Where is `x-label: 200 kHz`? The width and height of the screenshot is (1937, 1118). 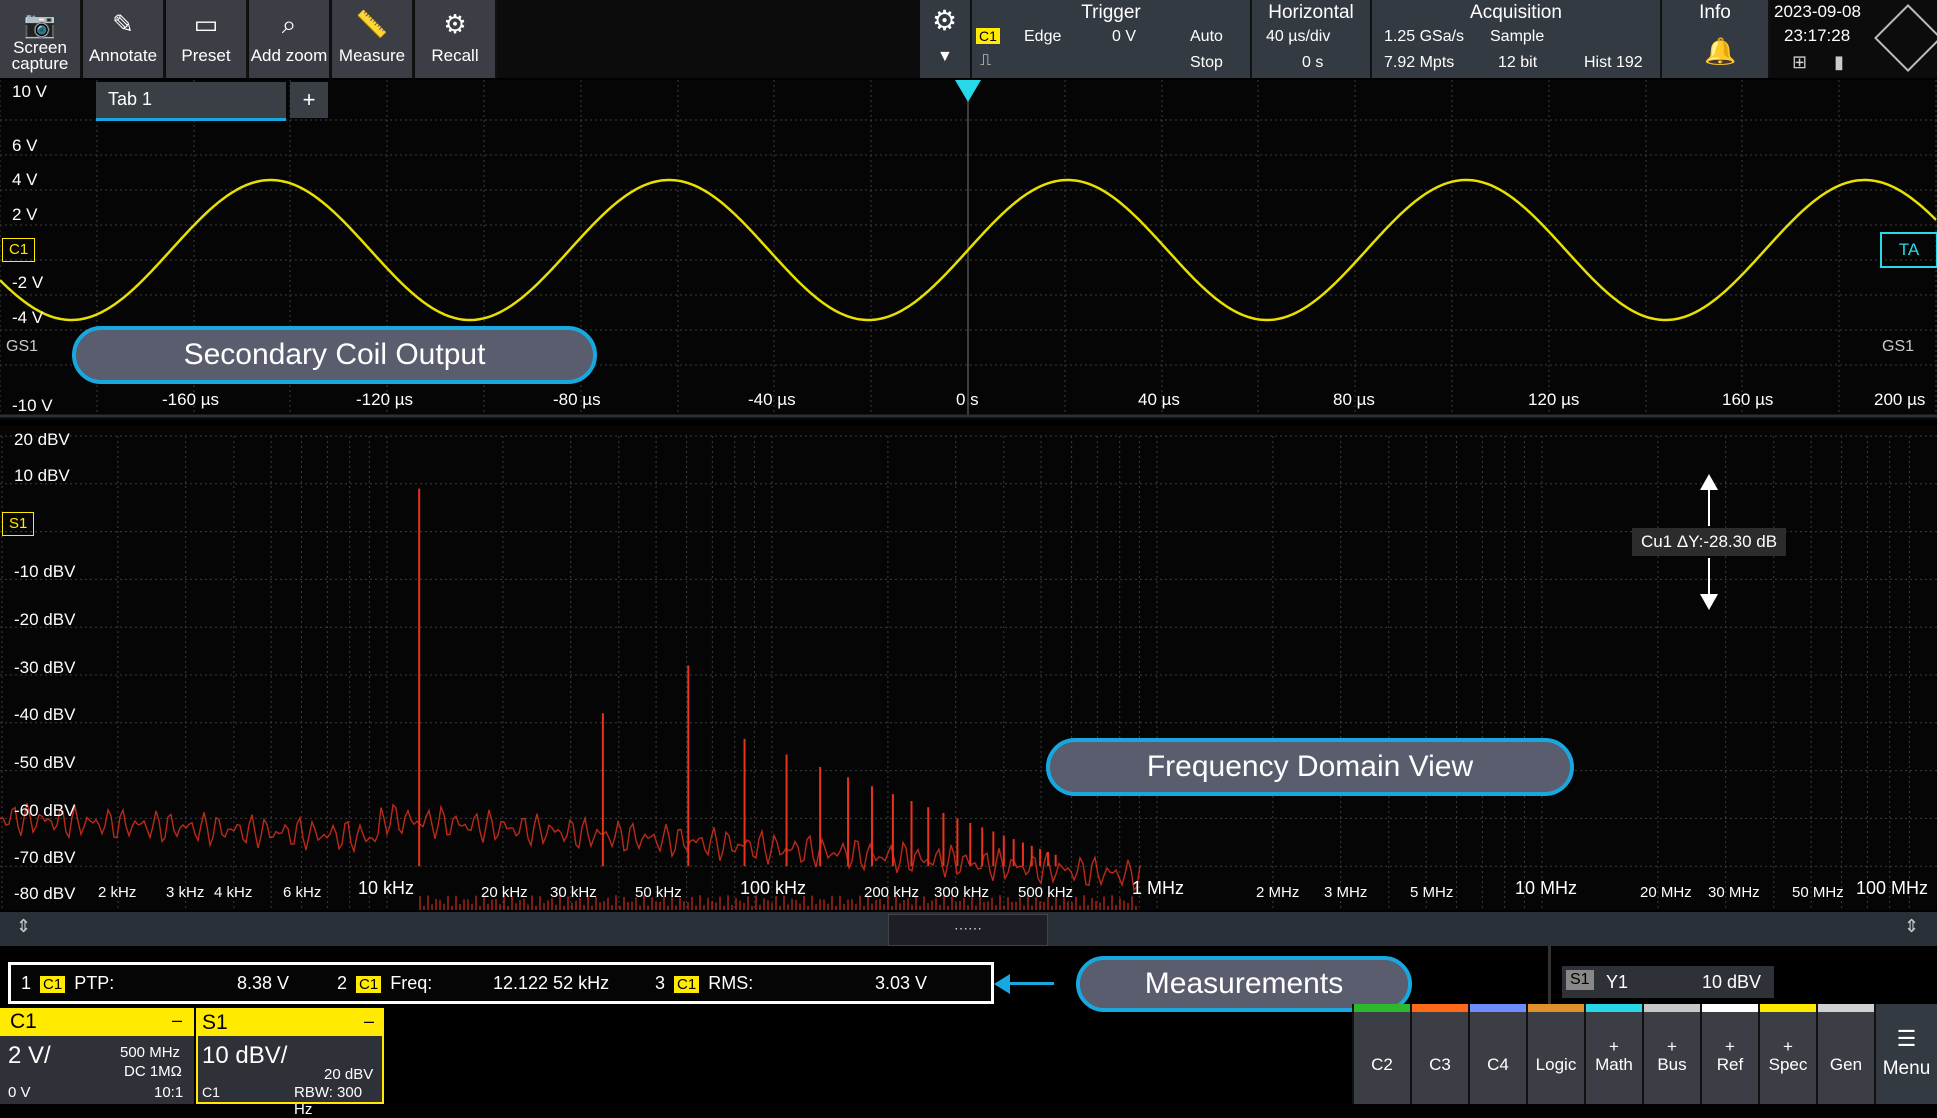
x-label: 200 kHz is located at coordinates (892, 892).